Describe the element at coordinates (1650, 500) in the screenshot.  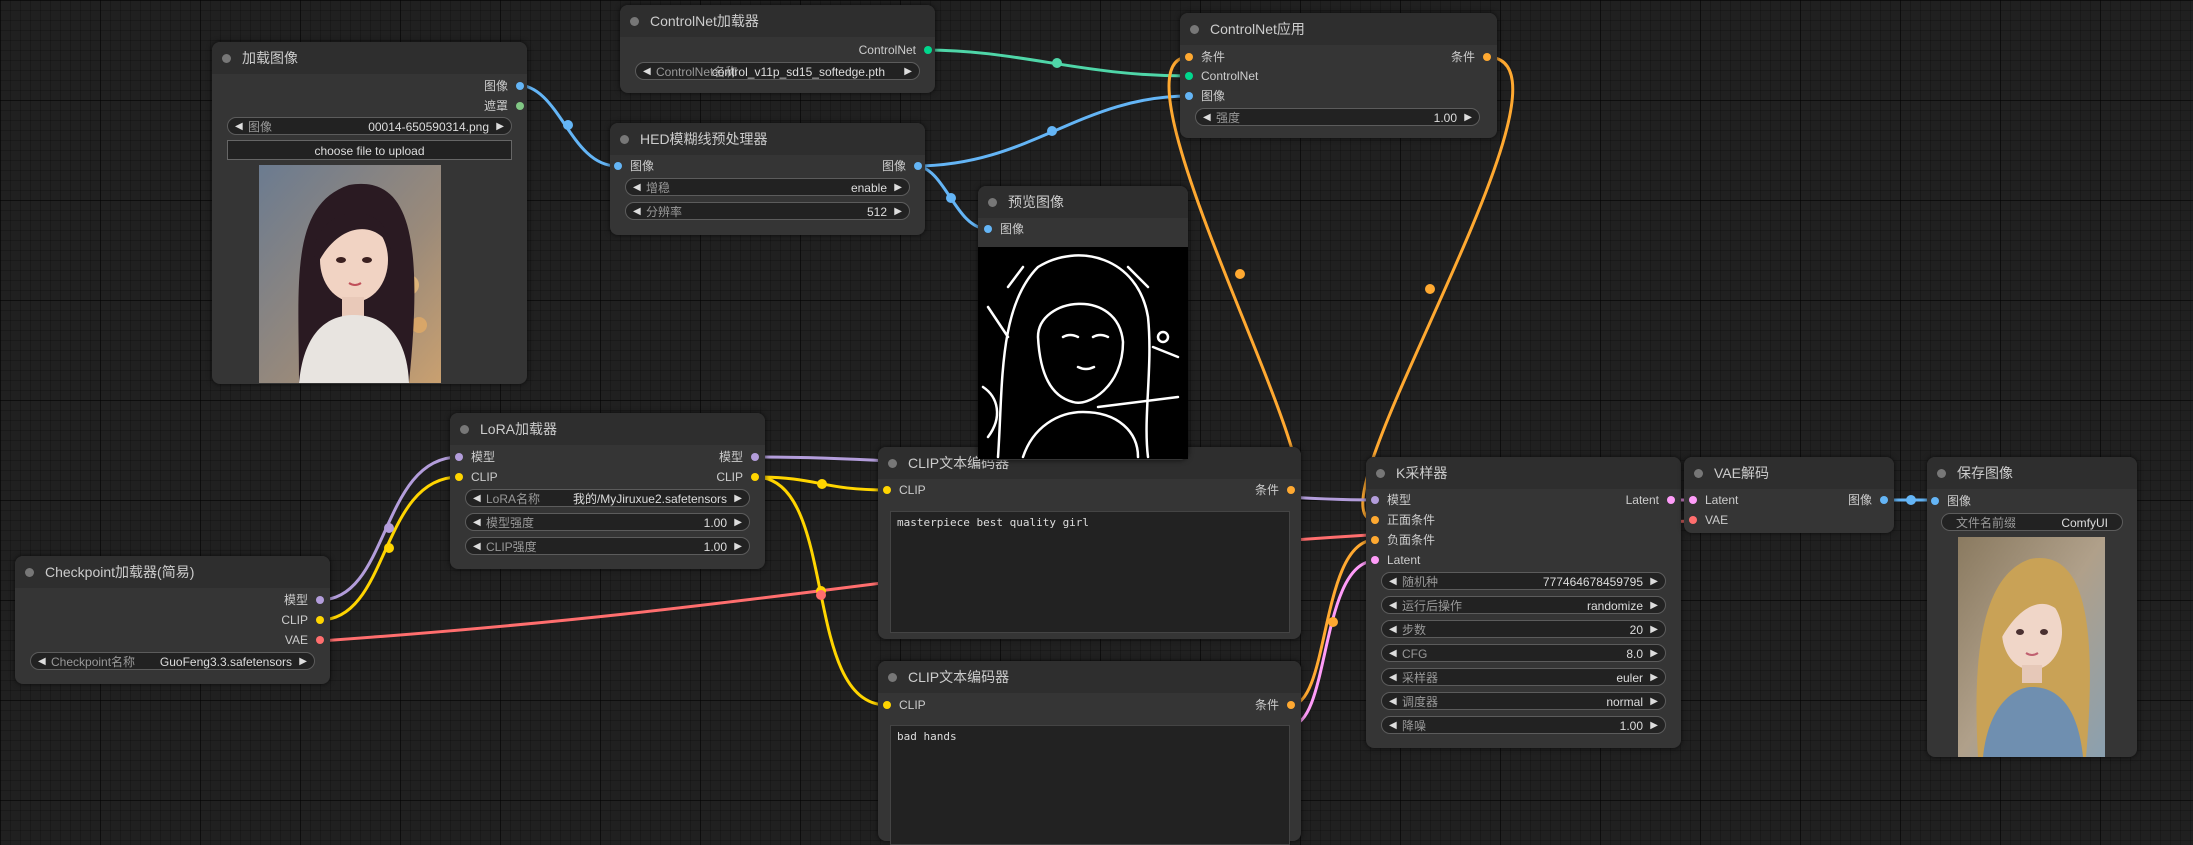
I see `output-latent: Latent` at that location.